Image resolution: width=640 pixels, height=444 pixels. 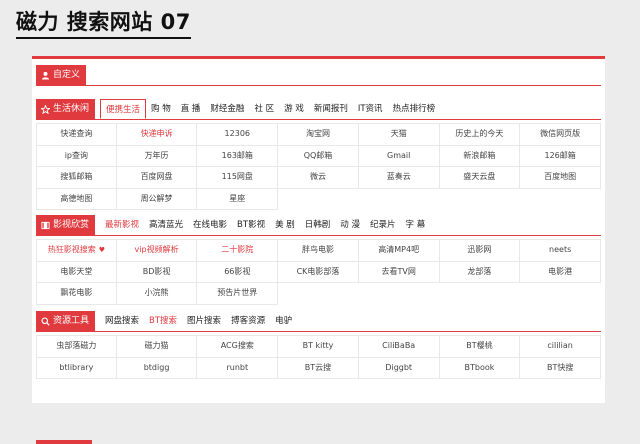 I want to click on link-text: BT云搜, so click(x=318, y=367).